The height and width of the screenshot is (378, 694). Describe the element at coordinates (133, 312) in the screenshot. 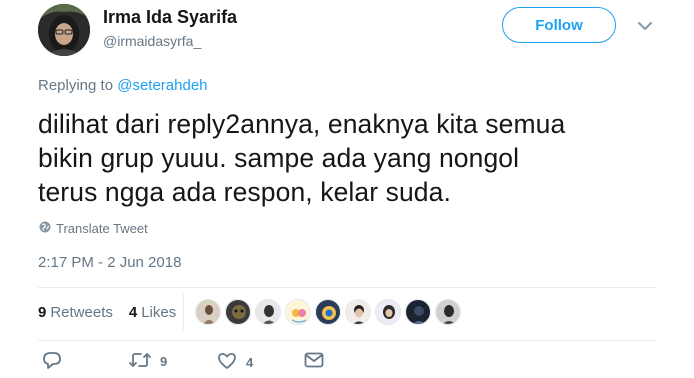

I see `likes-count: 4` at that location.